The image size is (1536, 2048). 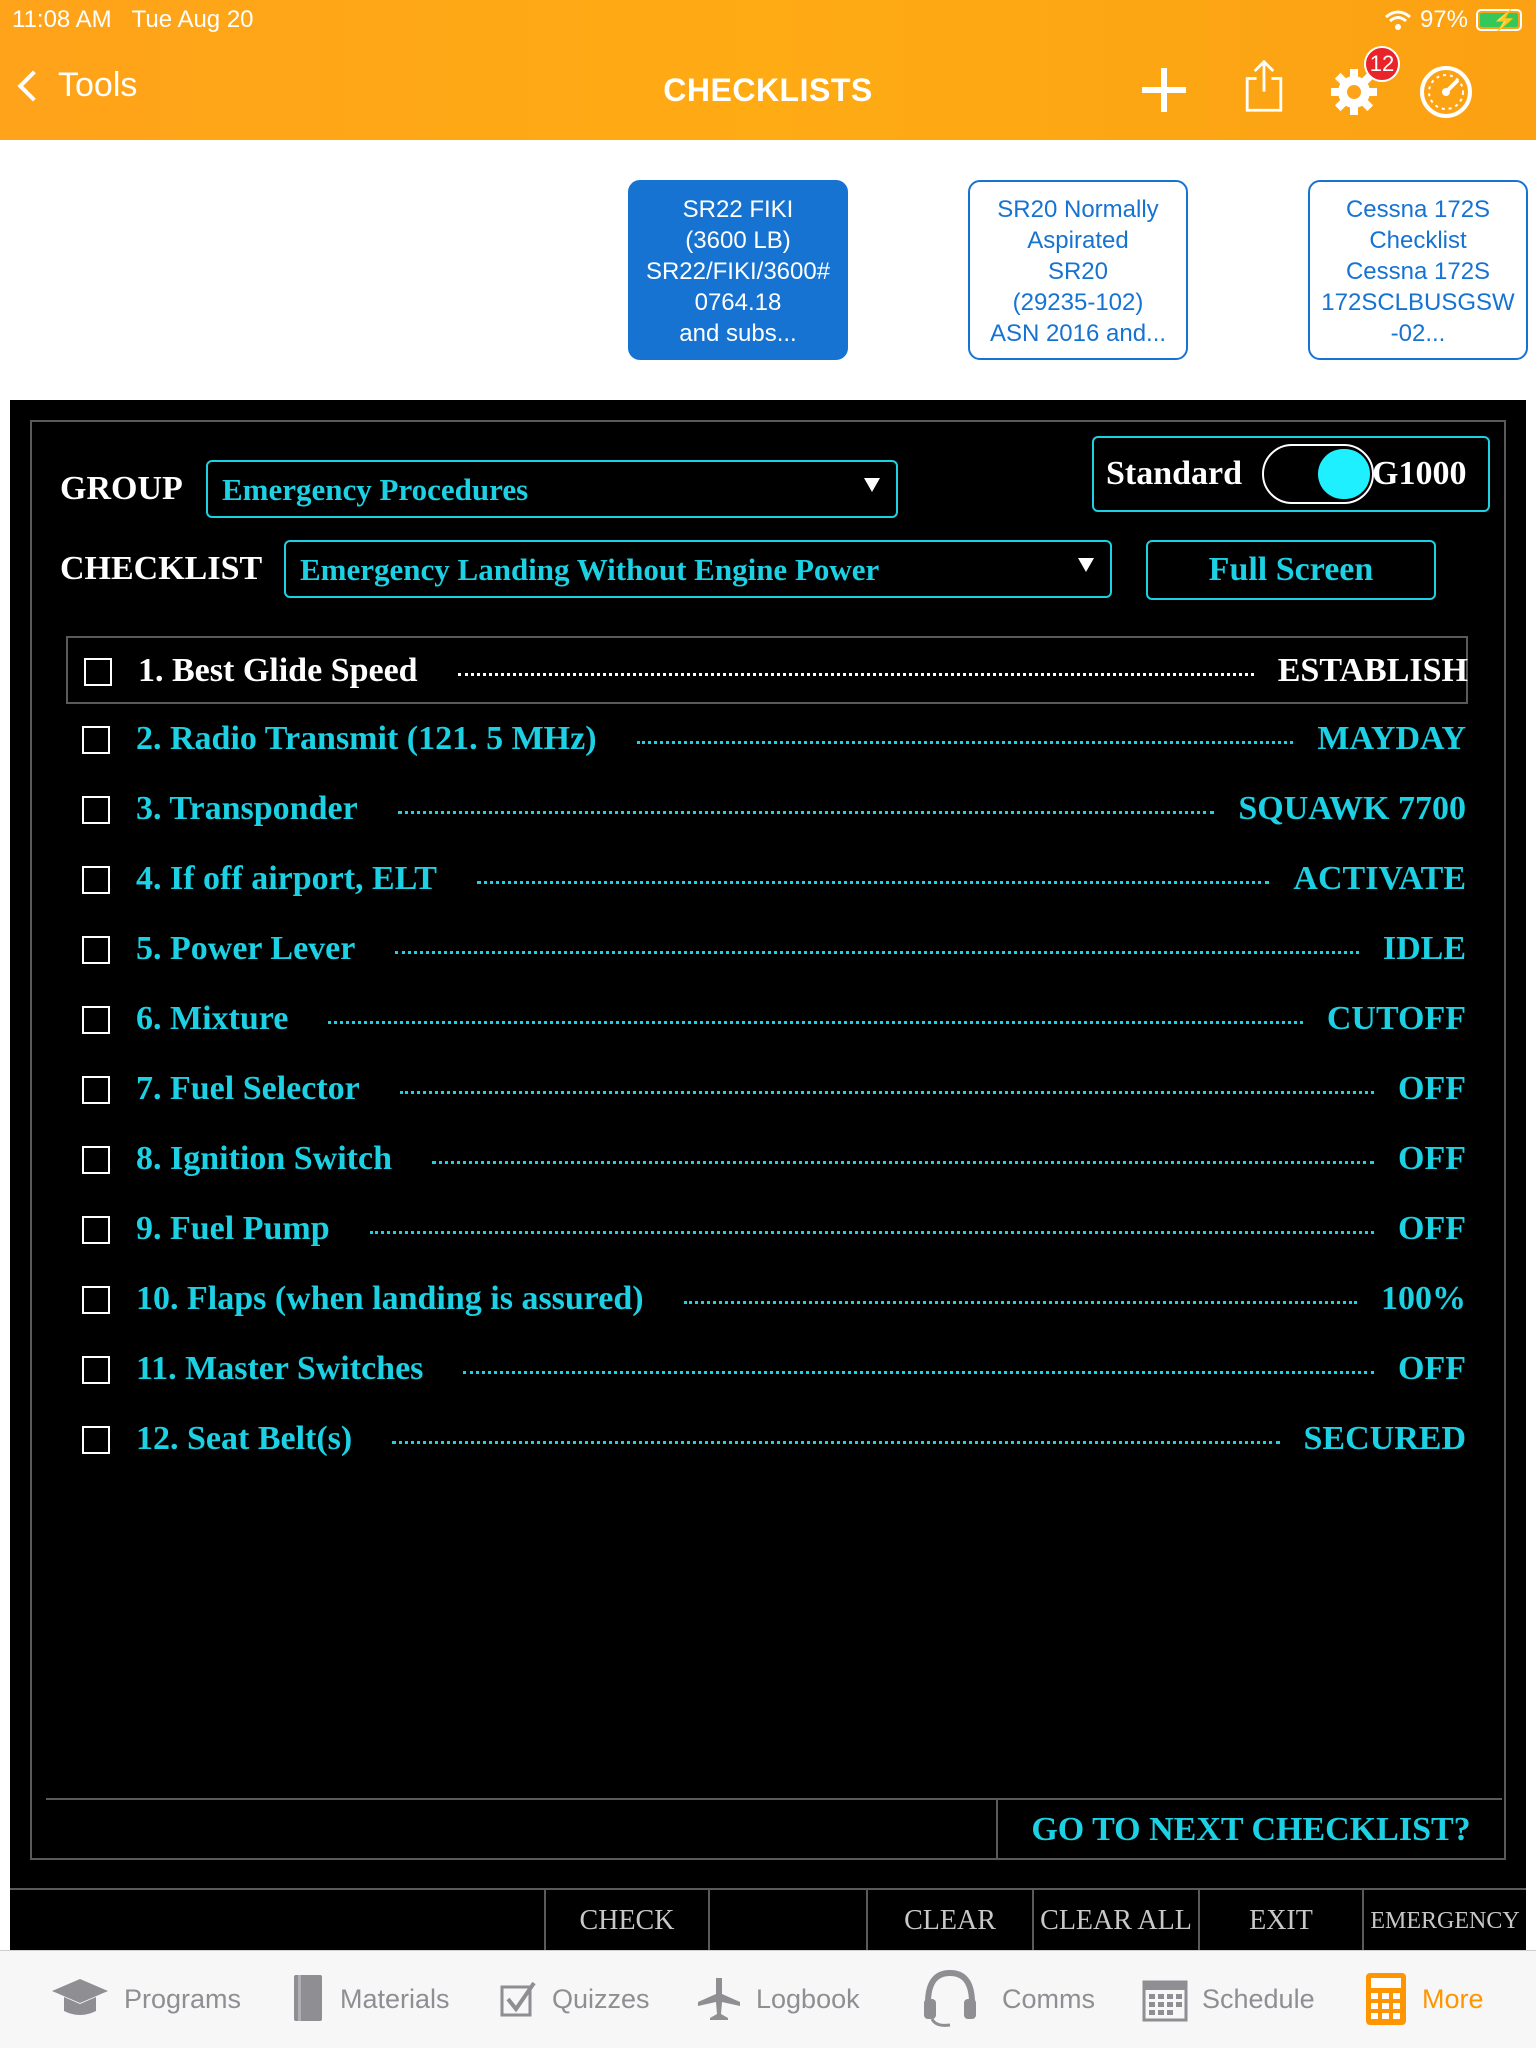 I want to click on checklist-row: 7. Fuel Selector OFF, so click(x=767, y=1090).